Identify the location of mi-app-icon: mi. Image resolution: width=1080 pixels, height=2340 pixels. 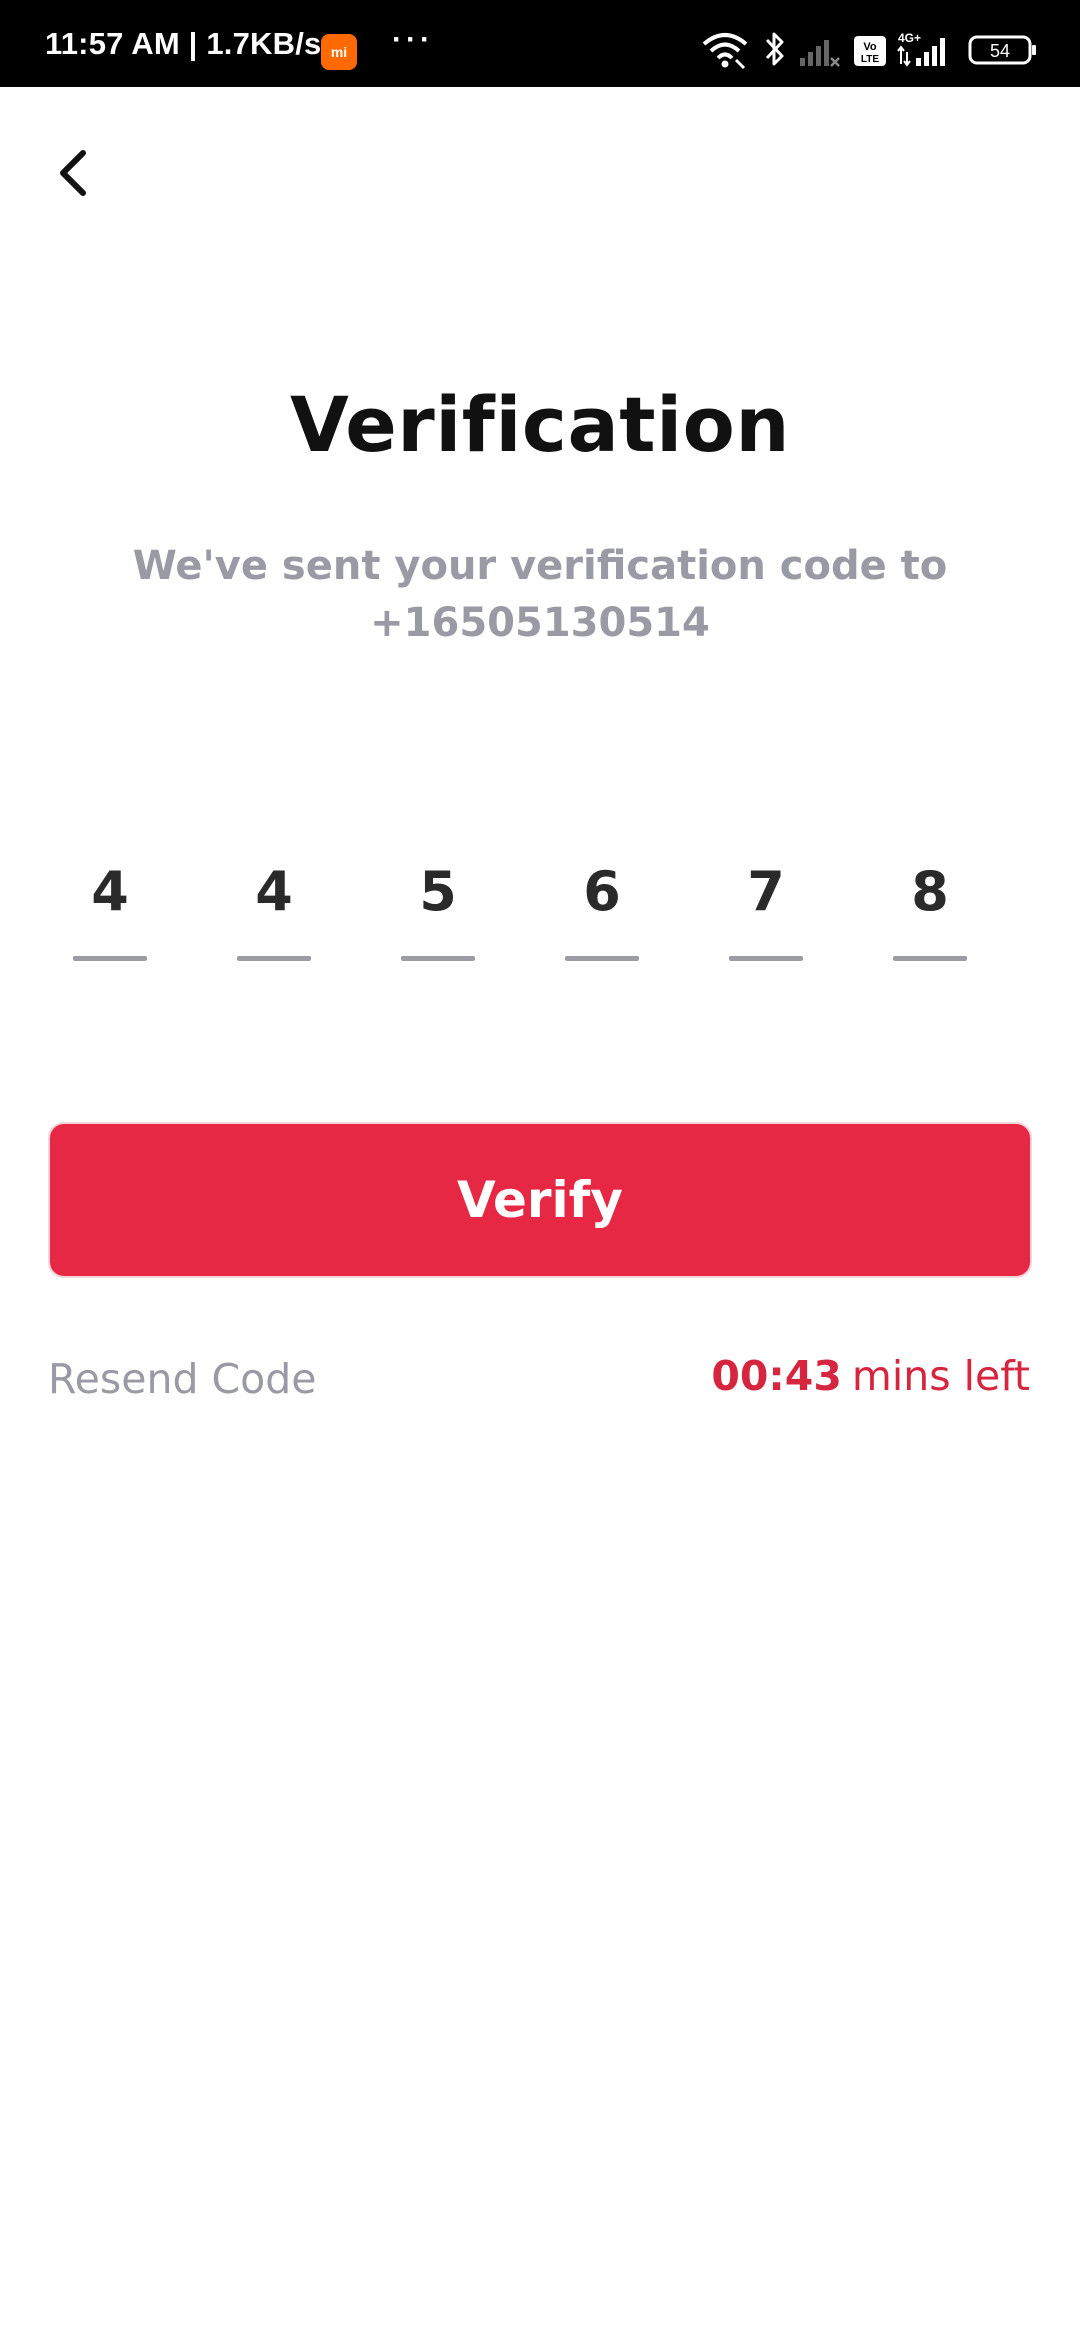
(339, 52).